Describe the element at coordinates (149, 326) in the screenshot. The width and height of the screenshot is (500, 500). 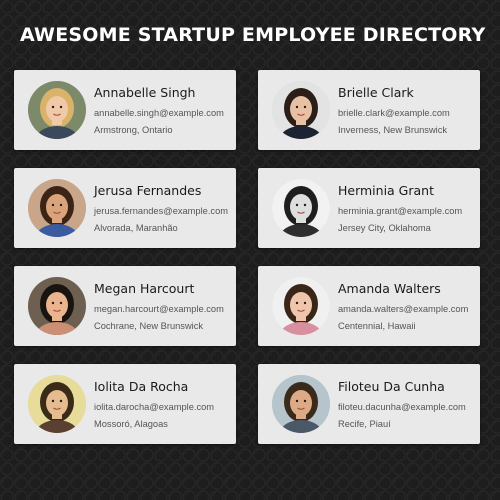
I see `employee-location: Cochrane, New Brunswick` at that location.